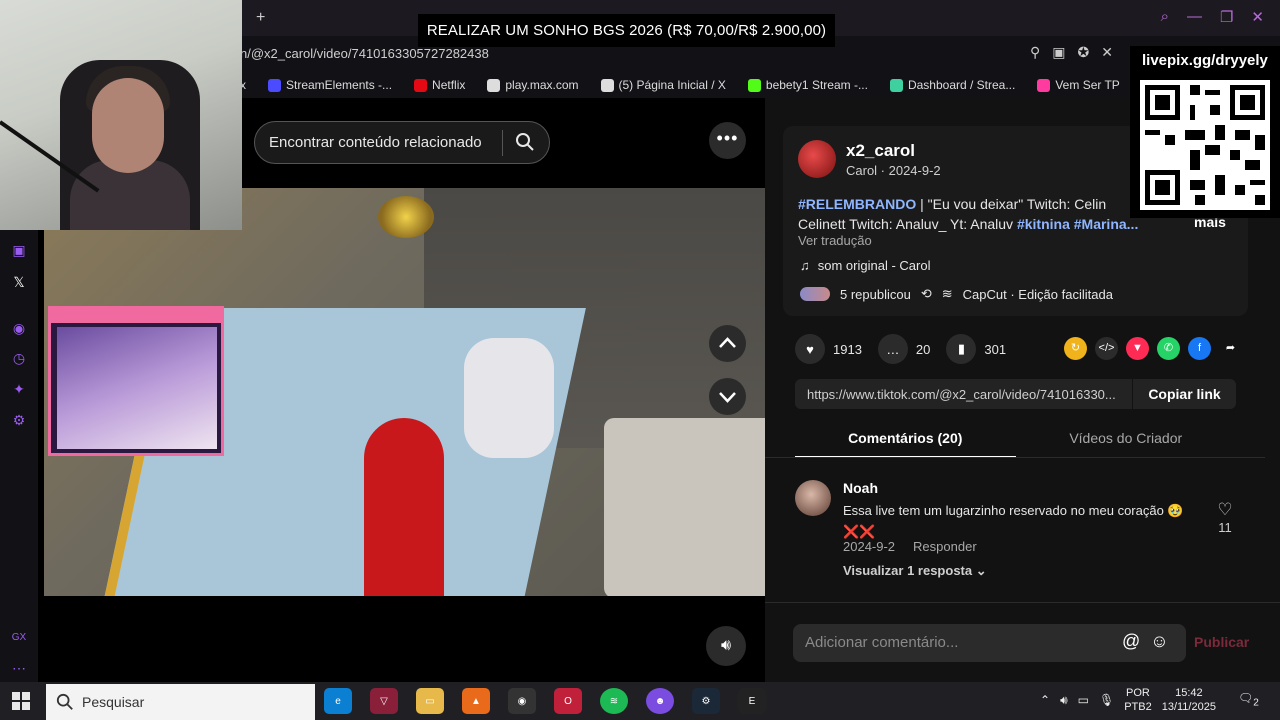 The image size is (1280, 720). I want to click on edge-icon: e, so click(338, 701).